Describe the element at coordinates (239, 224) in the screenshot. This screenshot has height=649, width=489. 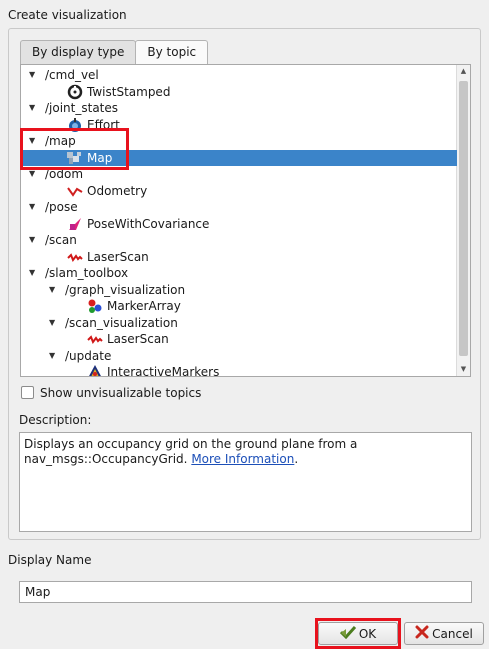
I see `tree-display-row: PoseWithCovariance` at that location.